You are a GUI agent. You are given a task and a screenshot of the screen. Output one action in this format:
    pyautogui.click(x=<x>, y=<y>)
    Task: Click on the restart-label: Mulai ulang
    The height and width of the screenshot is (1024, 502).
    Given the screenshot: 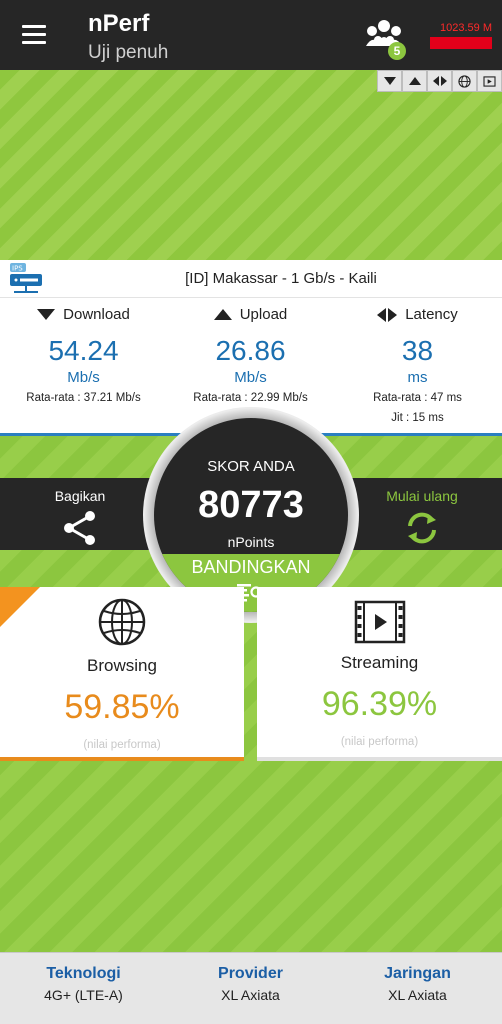 What is the action you would take?
    pyautogui.click(x=422, y=496)
    